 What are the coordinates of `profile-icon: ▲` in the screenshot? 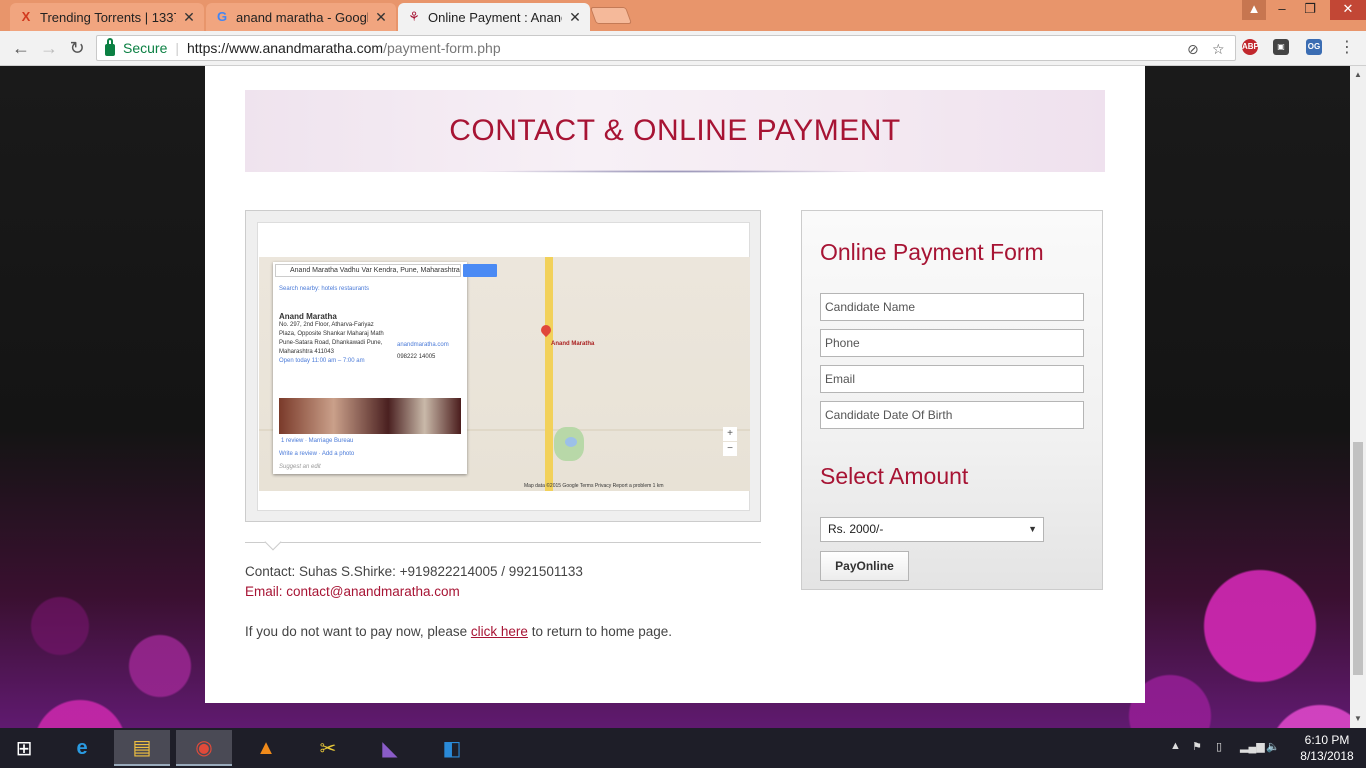 It's located at (1254, 10).